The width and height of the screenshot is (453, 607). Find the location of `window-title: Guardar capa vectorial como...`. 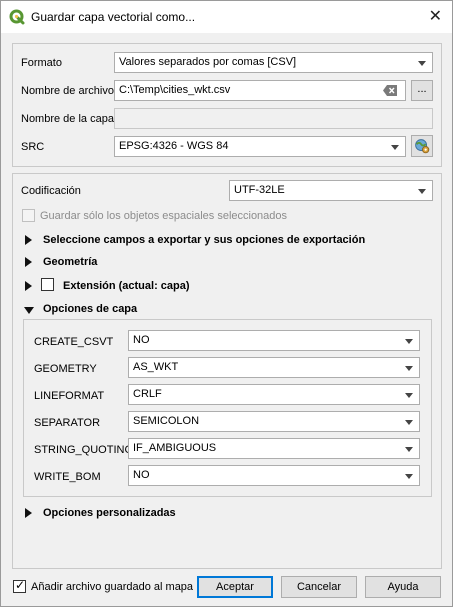

window-title: Guardar capa vectorial como... is located at coordinates (113, 17).